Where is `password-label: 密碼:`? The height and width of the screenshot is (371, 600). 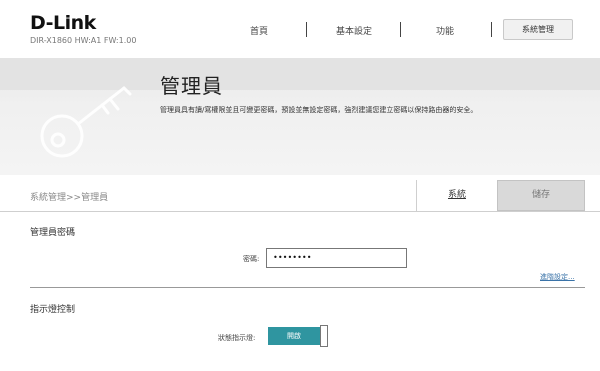 password-label: 密碼: is located at coordinates (251, 259).